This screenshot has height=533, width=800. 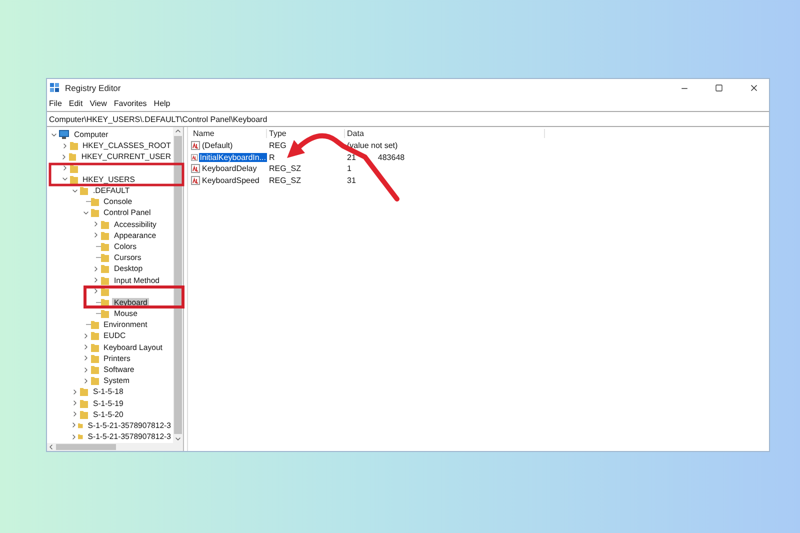 I want to click on column-header: Name, so click(x=229, y=133).